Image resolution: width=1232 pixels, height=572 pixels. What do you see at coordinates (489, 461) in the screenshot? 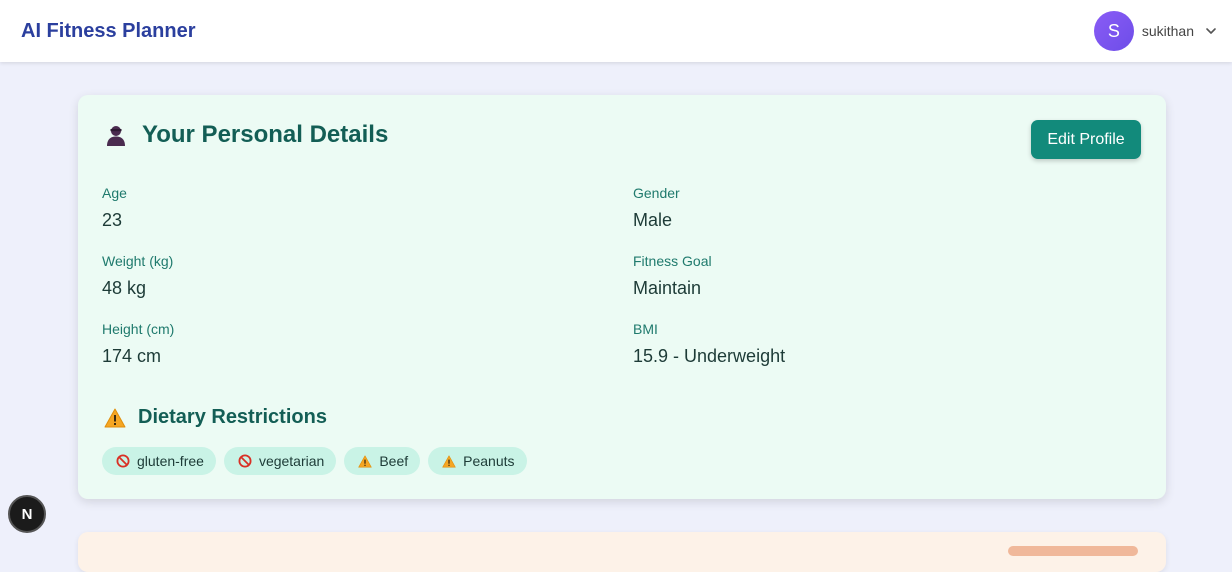
I see `chip-label: Peanuts` at bounding box center [489, 461].